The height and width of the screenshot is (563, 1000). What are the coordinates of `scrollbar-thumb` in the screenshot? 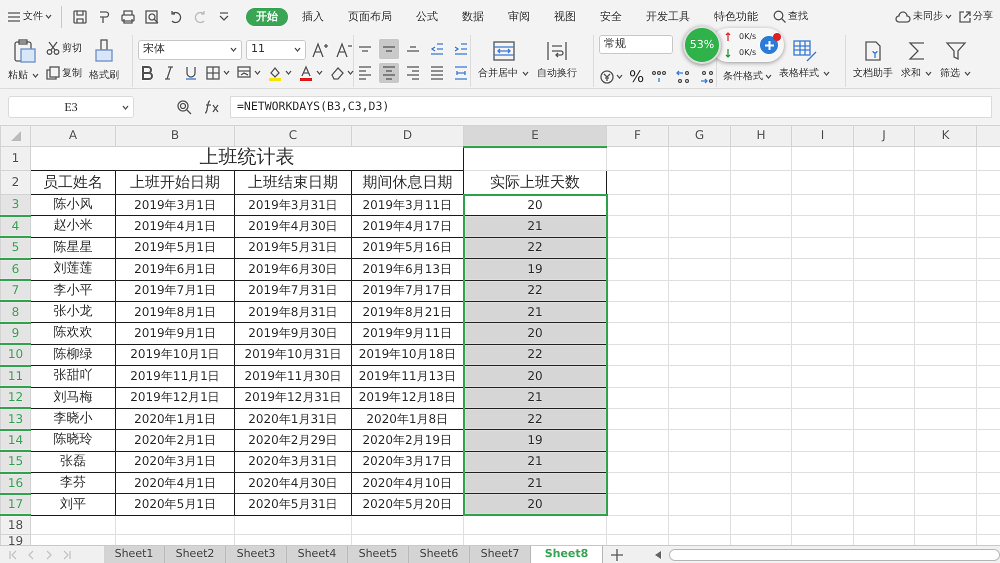 It's located at (834, 554).